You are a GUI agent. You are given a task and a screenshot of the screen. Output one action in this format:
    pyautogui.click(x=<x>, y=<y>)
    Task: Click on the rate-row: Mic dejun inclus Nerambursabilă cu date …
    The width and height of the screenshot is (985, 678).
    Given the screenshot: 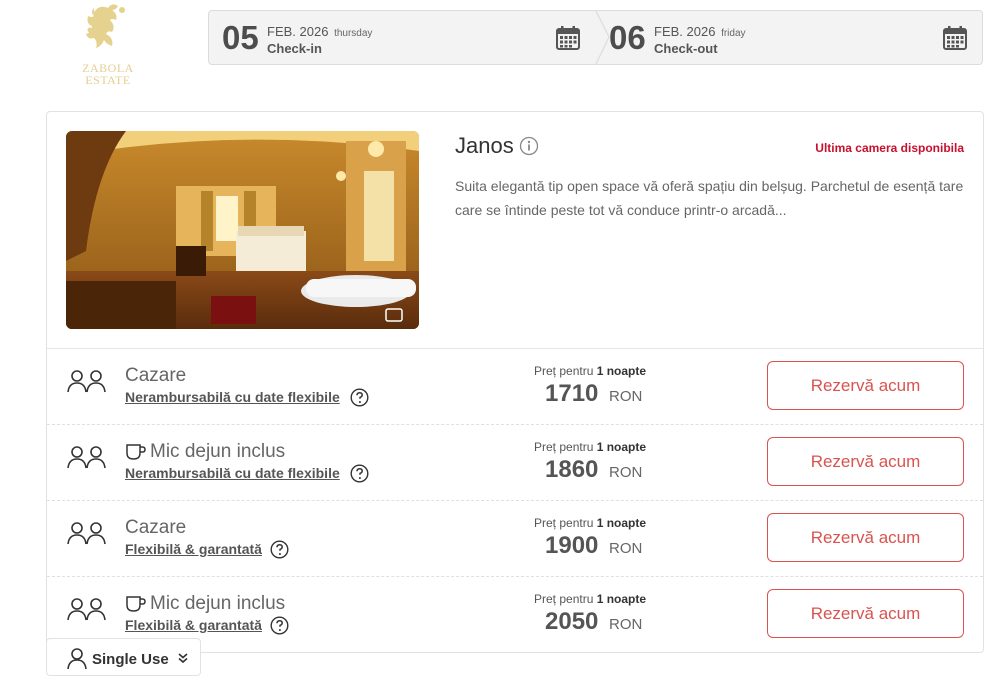 What is the action you would take?
    pyautogui.click(x=515, y=462)
    